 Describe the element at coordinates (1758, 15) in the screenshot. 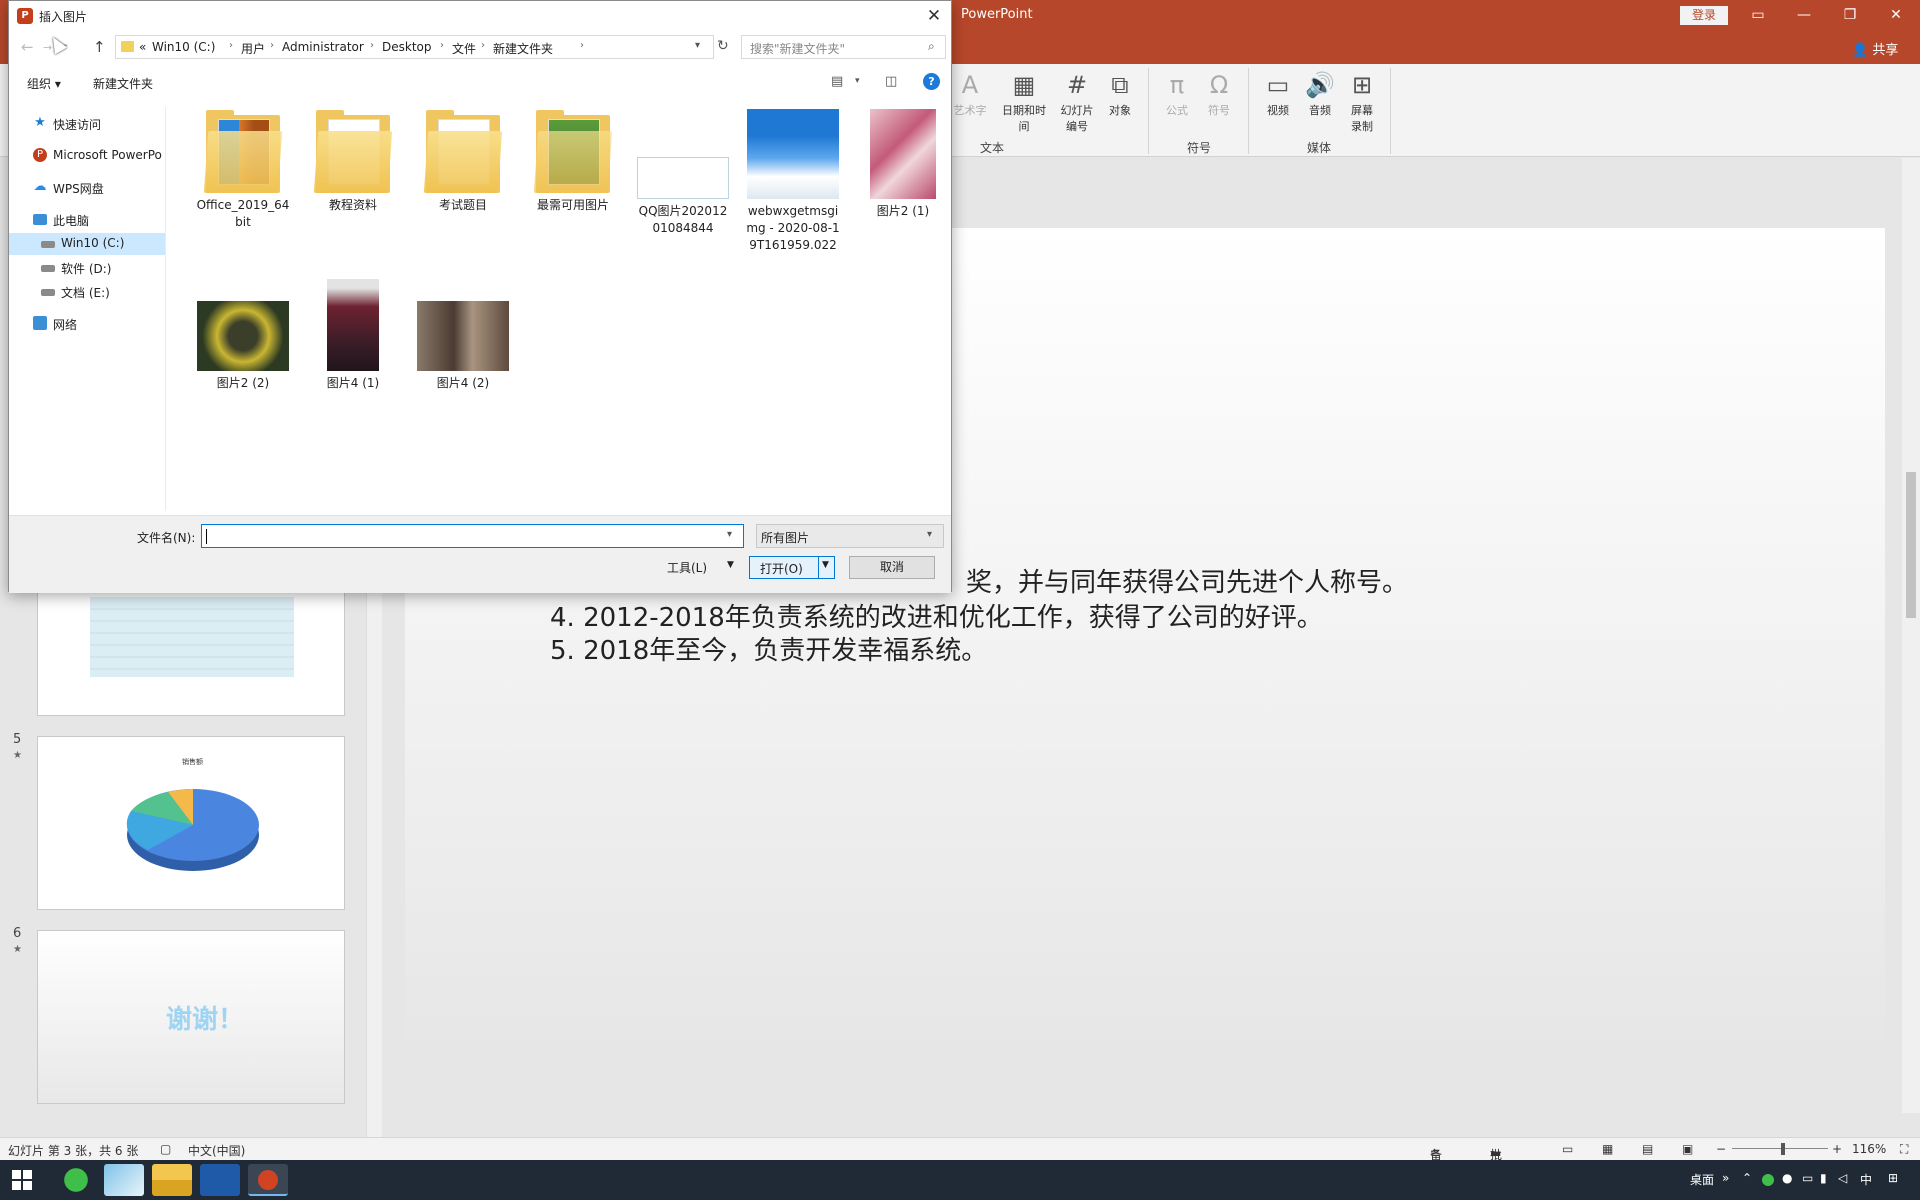

I see `ribbon-display-icon: ▭` at that location.